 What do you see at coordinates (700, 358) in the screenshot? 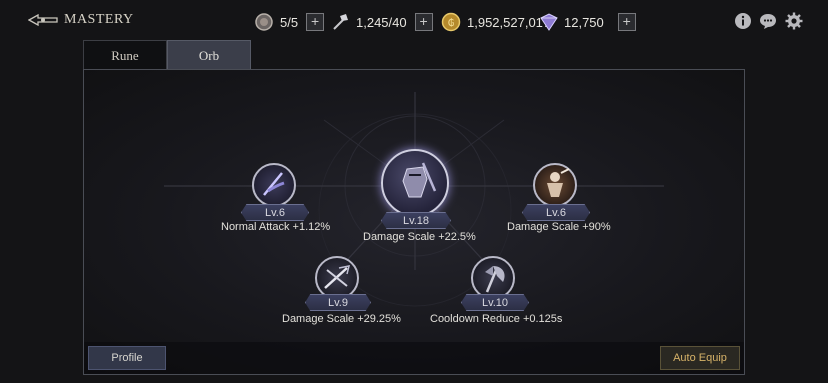
I see `auto-equip-button: Auto Equip` at bounding box center [700, 358].